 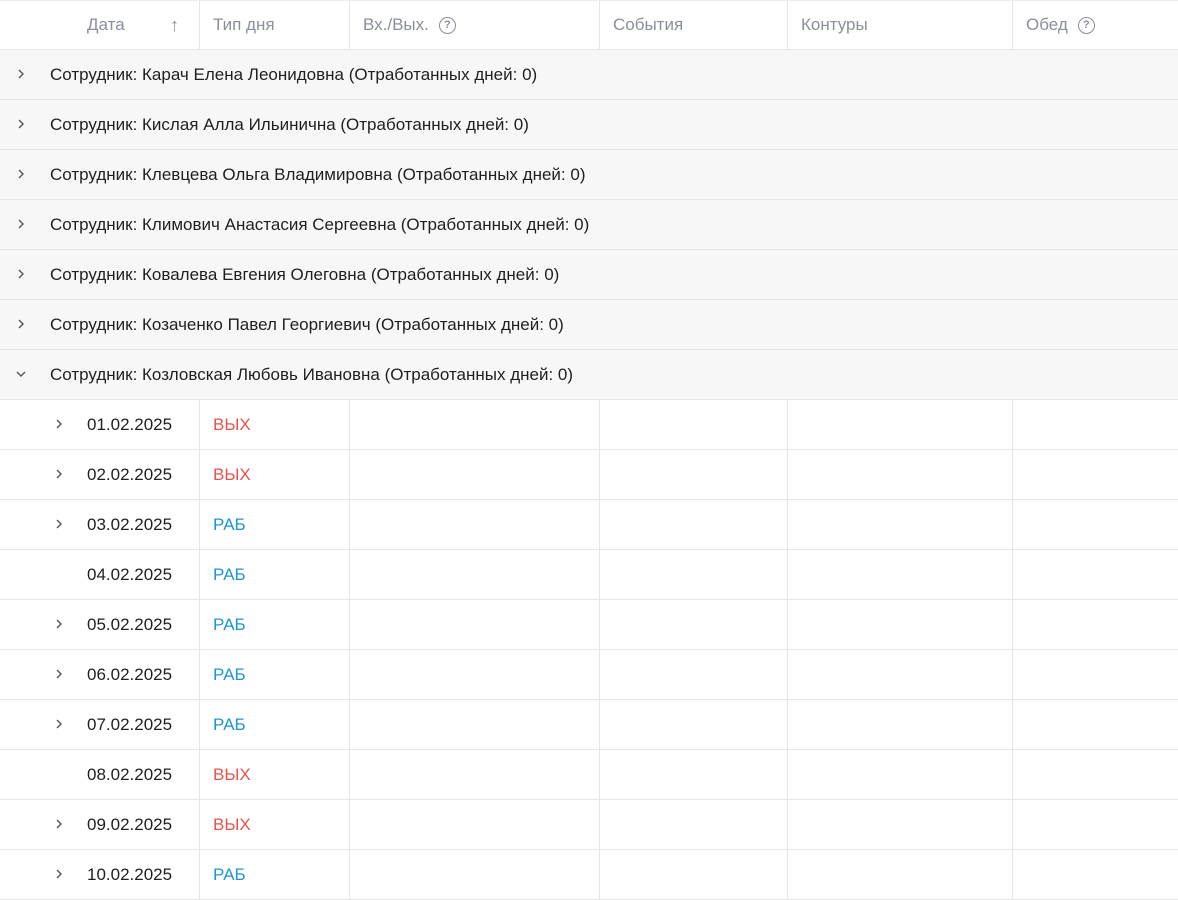 I want to click on column-header-day-type: Тип дня, so click(x=274, y=25).